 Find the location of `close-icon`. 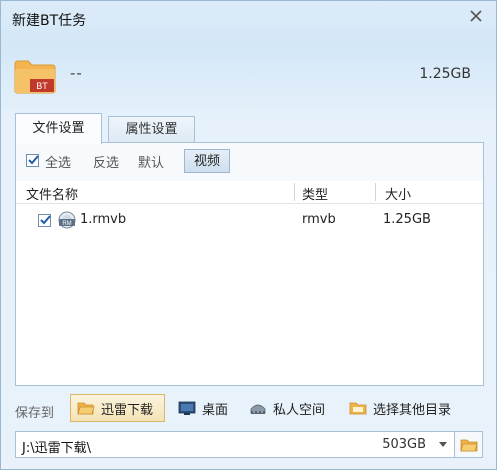

close-icon is located at coordinates (476, 16).